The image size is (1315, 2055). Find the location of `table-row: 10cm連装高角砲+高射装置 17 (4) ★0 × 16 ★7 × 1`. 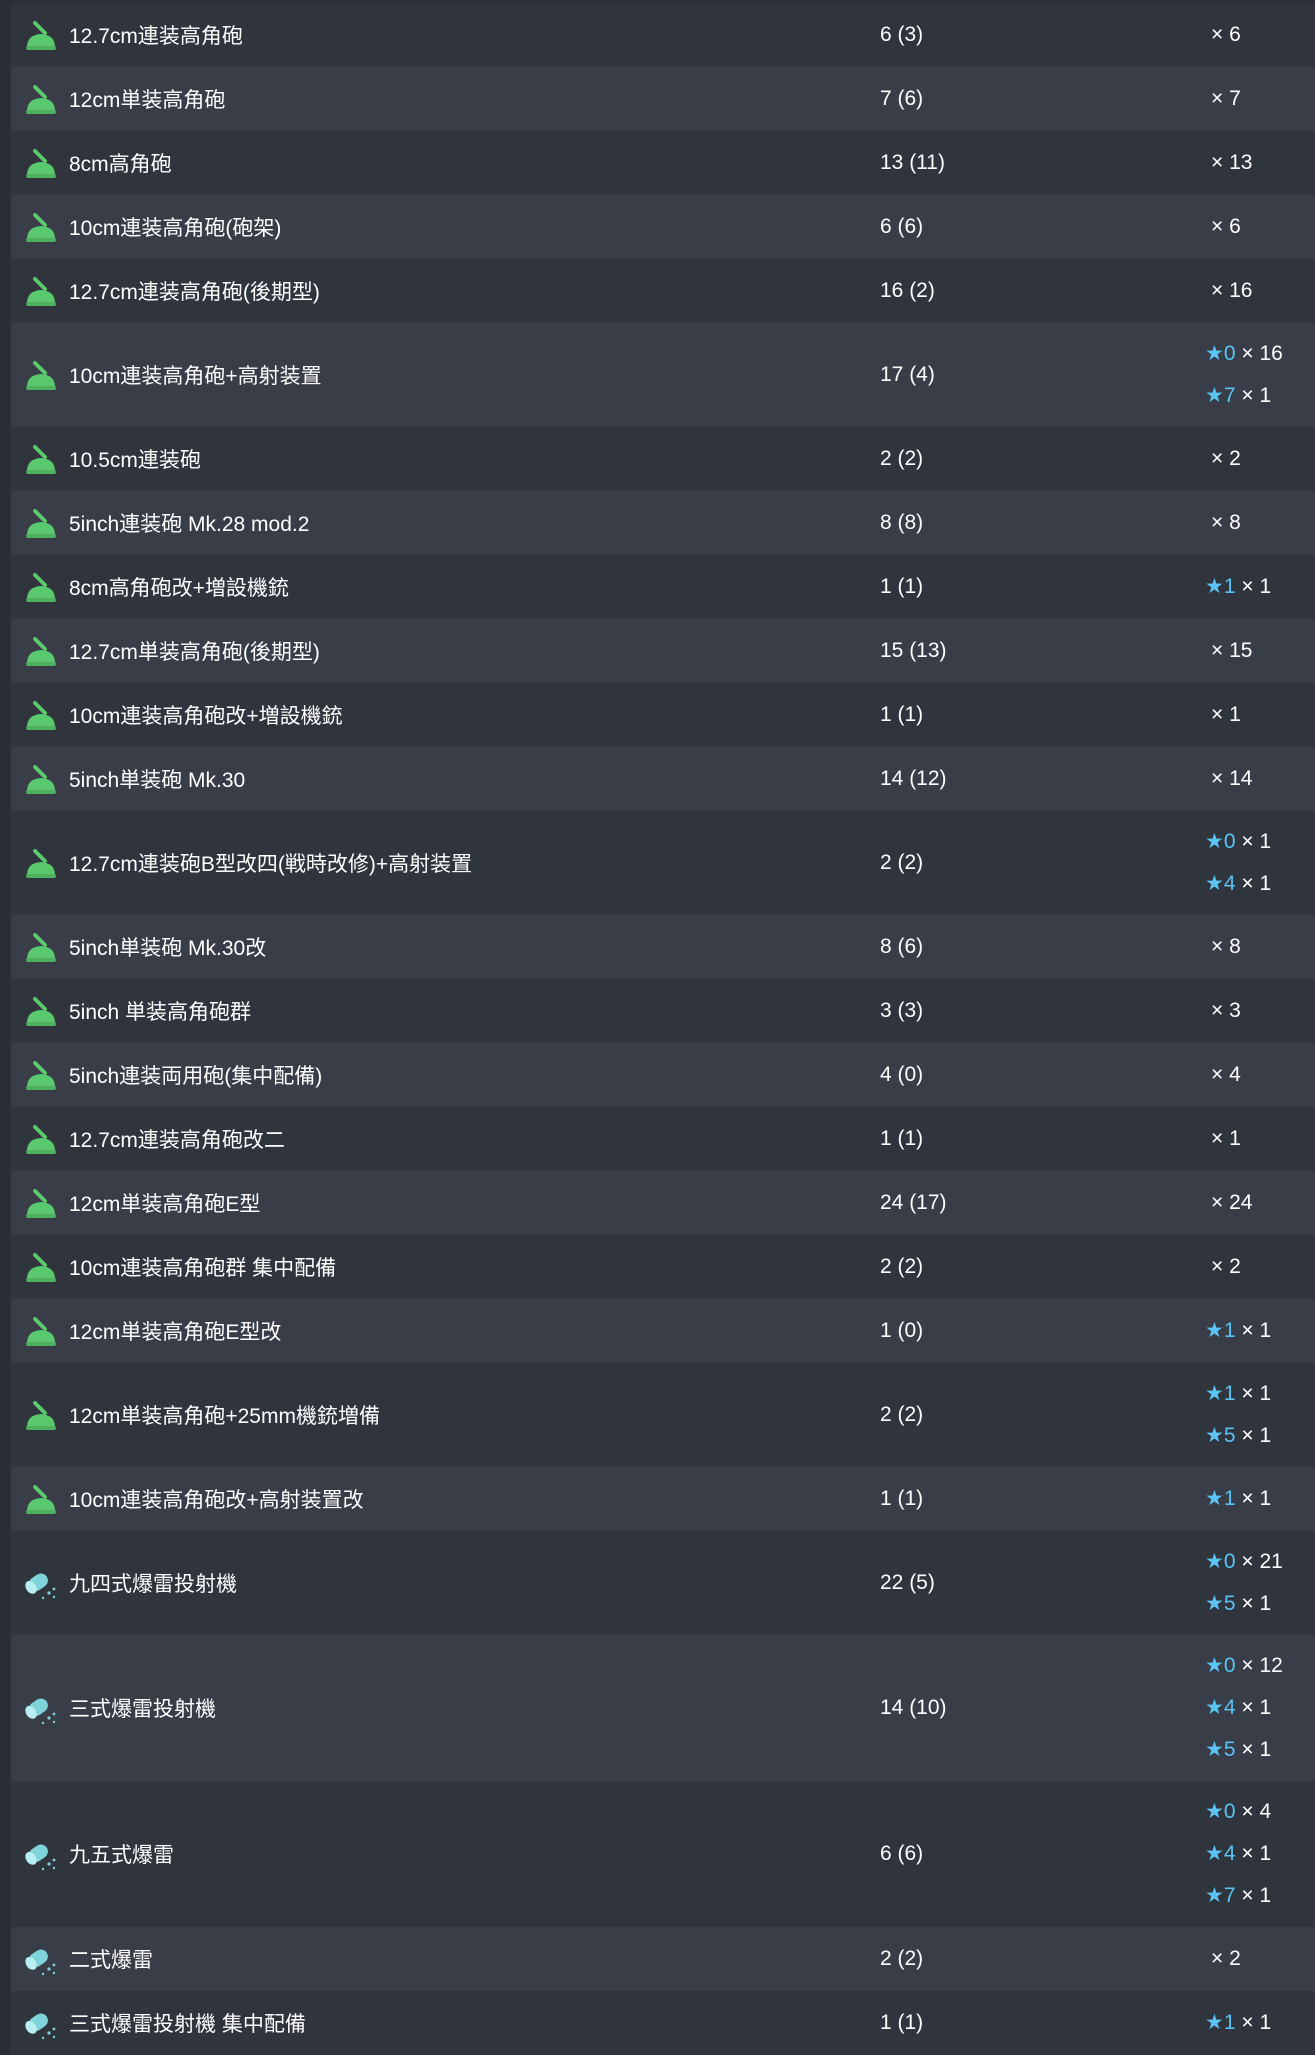

table-row: 10cm連装高角砲+高射装置 17 (4) ★0 × 16 ★7 × 1 is located at coordinates (663, 375).